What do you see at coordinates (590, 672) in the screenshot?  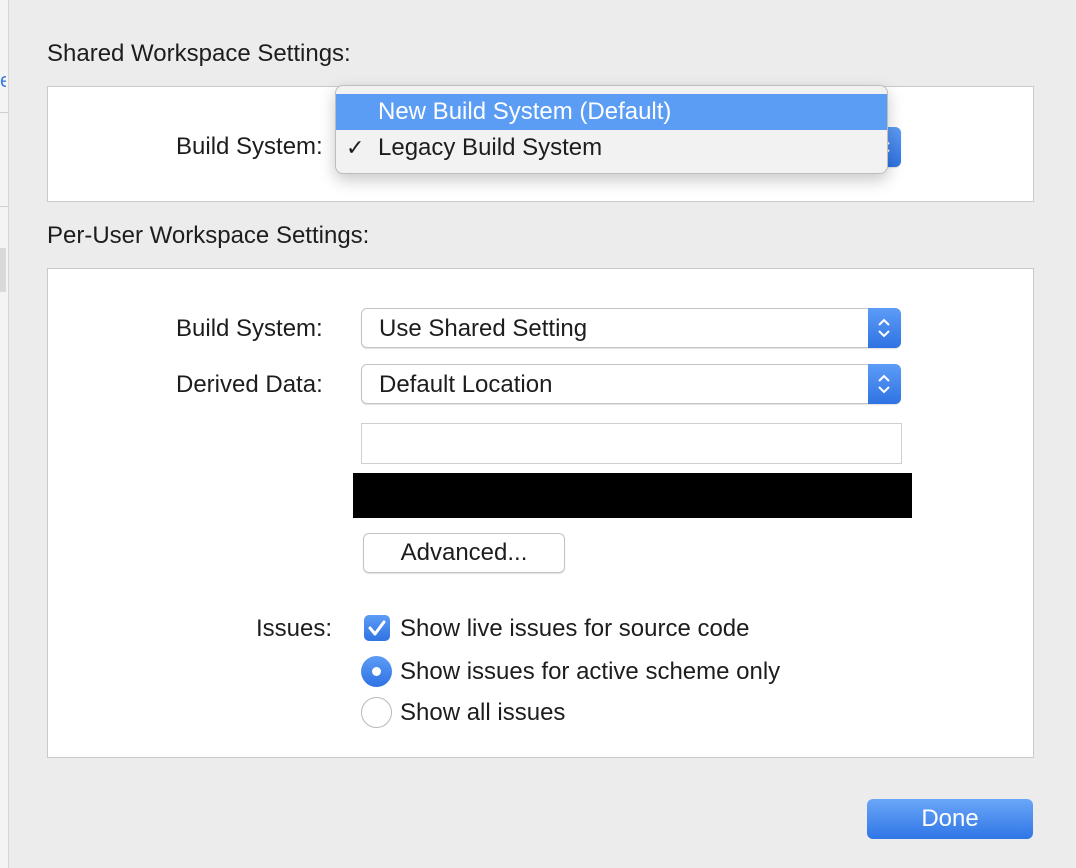 I see `active-scheme-label: Show issues for active scheme only` at bounding box center [590, 672].